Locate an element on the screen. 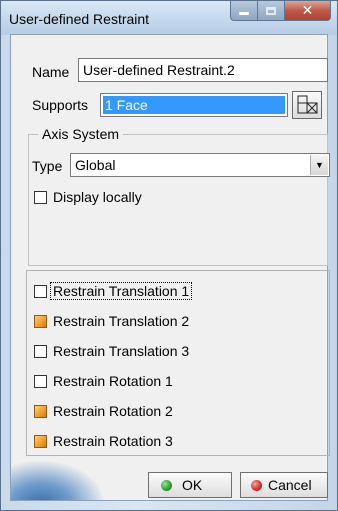  restraint-translation-3: Restrain Translation 3 is located at coordinates (111, 351).